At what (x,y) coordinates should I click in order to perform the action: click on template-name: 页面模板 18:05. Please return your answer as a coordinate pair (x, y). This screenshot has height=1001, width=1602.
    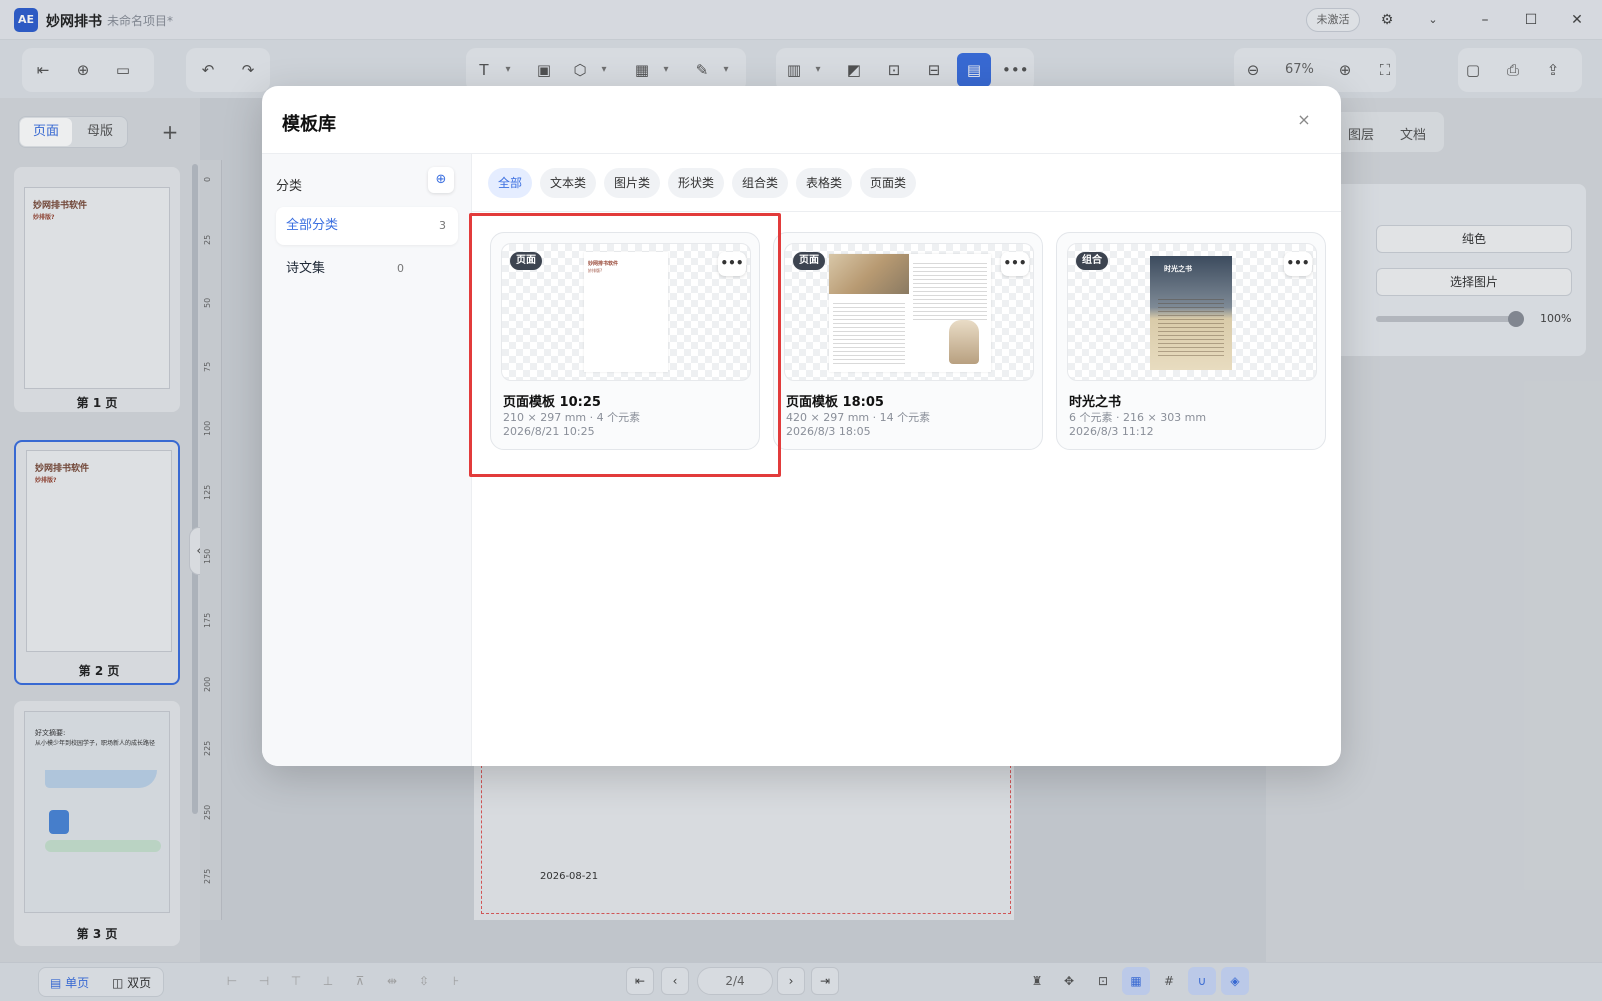
    Looking at the image, I should click on (835, 402).